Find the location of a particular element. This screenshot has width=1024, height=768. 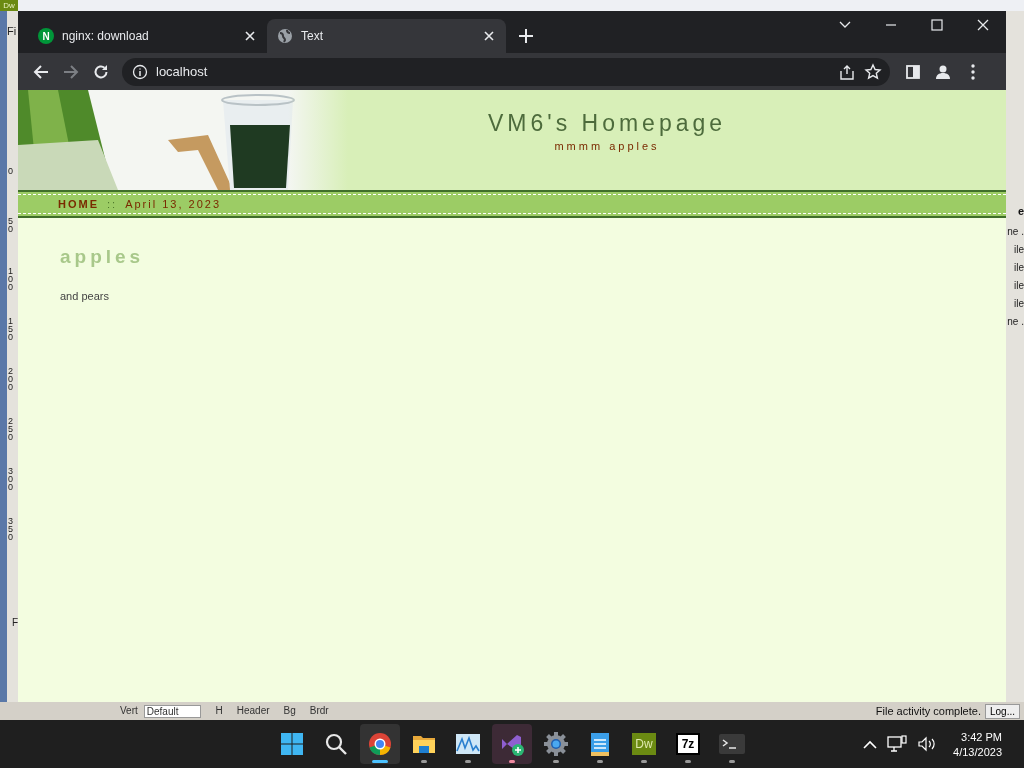

taskbar-button is located at coordinates (380, 744).